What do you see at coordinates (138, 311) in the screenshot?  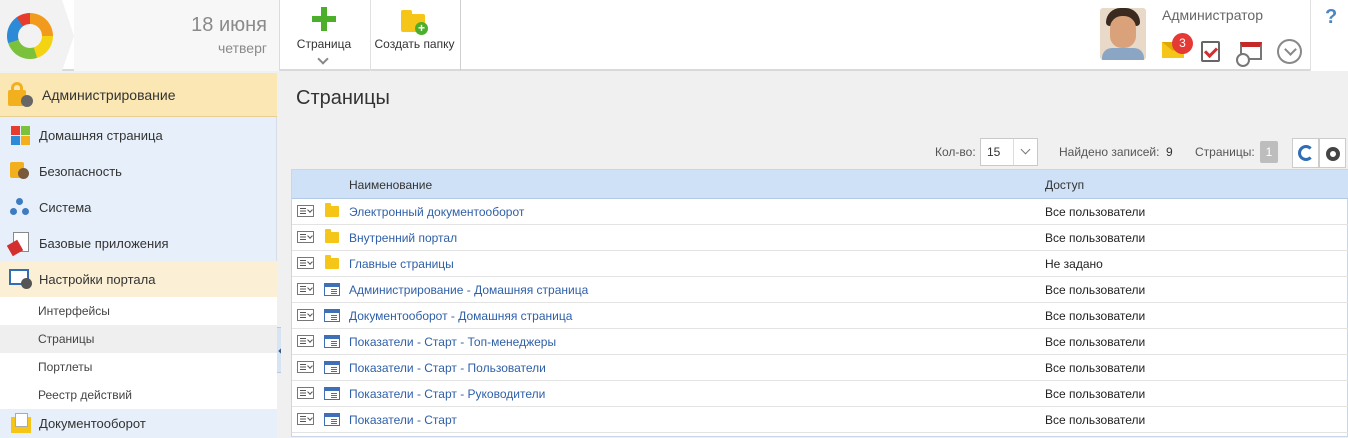 I see `sidebar-subitem-interfaces: Интерфейсы` at bounding box center [138, 311].